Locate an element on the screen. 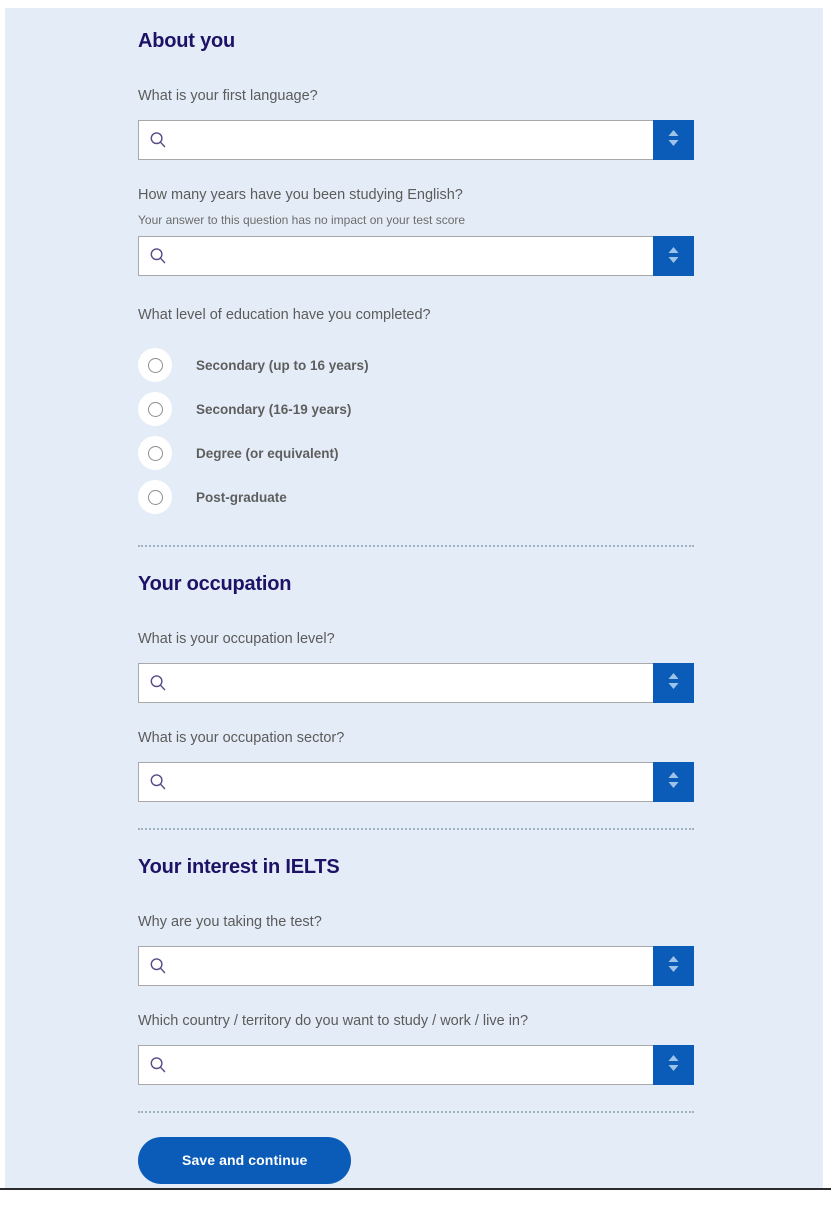  question-occupation-level: What is your occupation level? is located at coordinates (418, 666).